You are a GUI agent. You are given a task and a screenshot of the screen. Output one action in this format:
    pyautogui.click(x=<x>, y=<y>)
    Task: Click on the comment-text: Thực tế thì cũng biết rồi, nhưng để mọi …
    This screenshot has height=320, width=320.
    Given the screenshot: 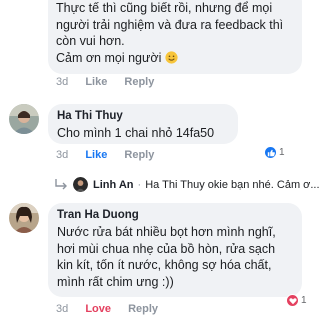 What is the action you would take?
    pyautogui.click(x=169, y=33)
    